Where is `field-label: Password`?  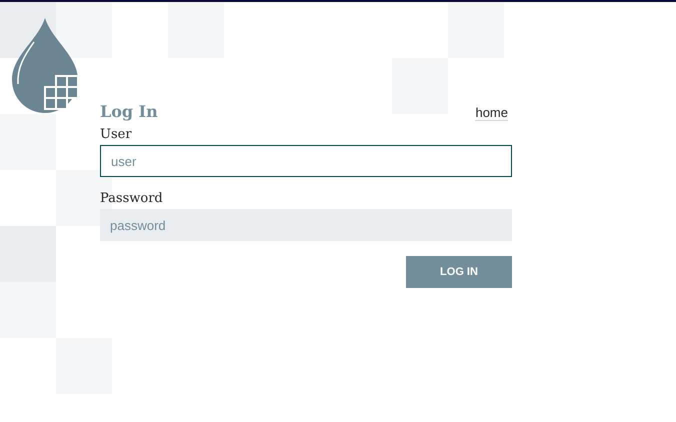 field-label: Password is located at coordinates (132, 198).